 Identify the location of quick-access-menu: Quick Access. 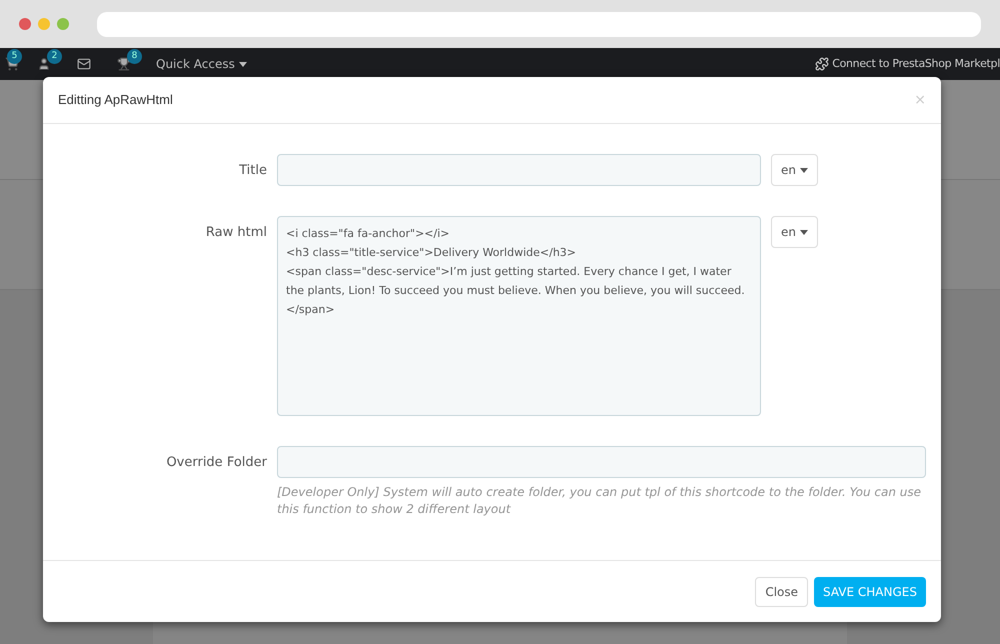
(201, 64).